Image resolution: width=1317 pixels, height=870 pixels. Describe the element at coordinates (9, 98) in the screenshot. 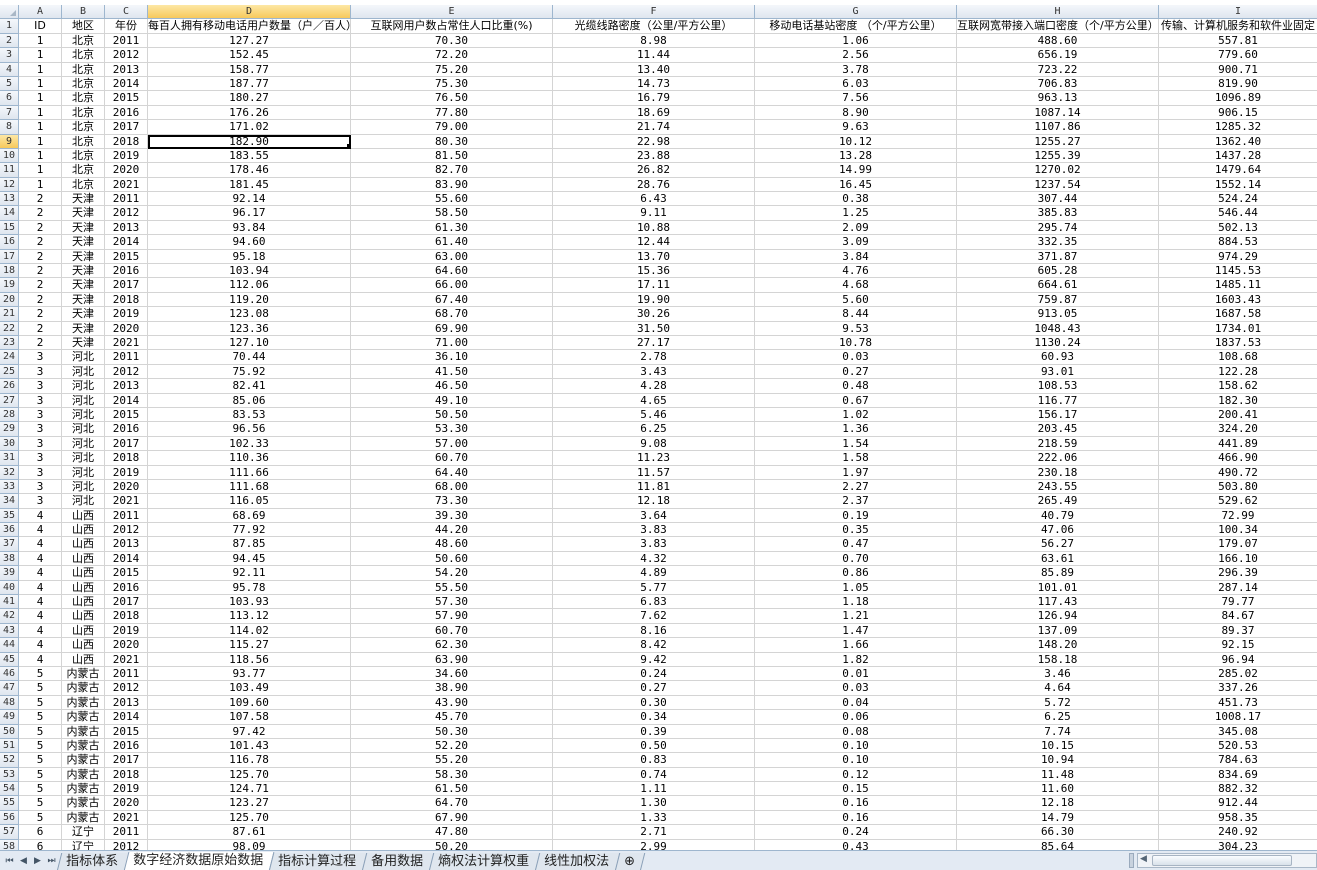

I see `row-header: 6` at that location.